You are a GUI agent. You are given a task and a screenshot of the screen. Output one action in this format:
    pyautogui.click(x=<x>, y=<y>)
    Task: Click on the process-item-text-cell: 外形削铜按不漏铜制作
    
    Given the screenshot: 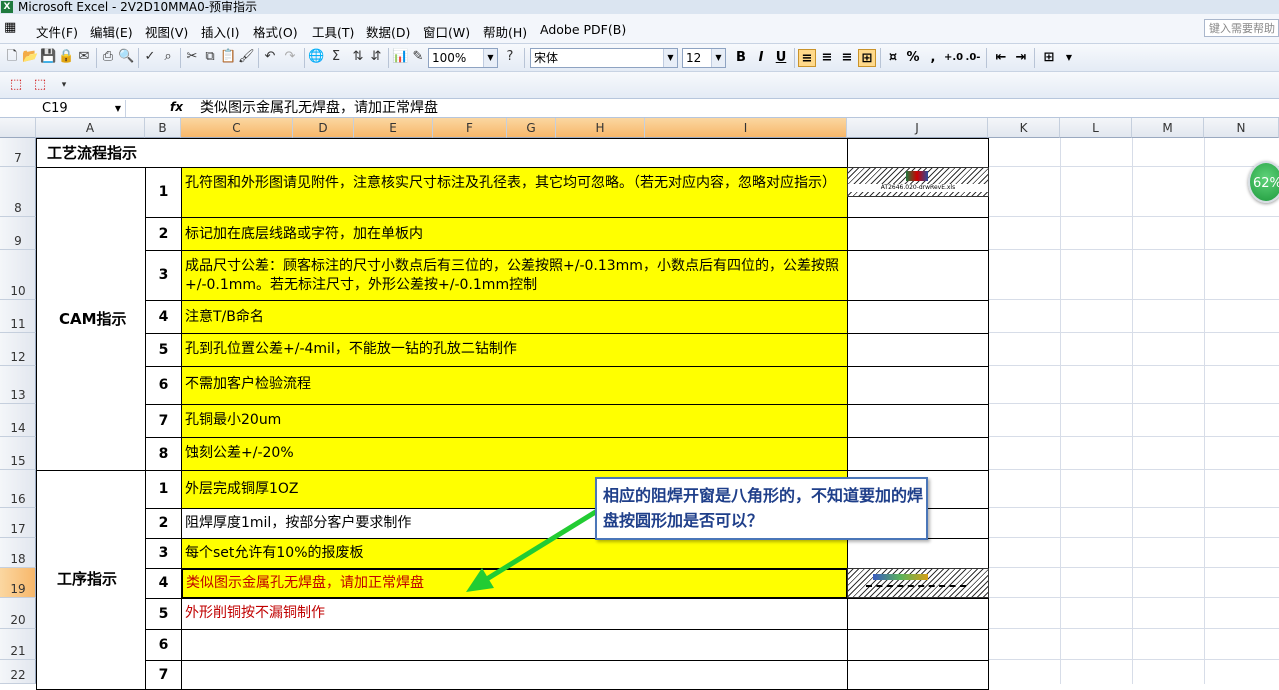 What is the action you would take?
    pyautogui.click(x=514, y=614)
    